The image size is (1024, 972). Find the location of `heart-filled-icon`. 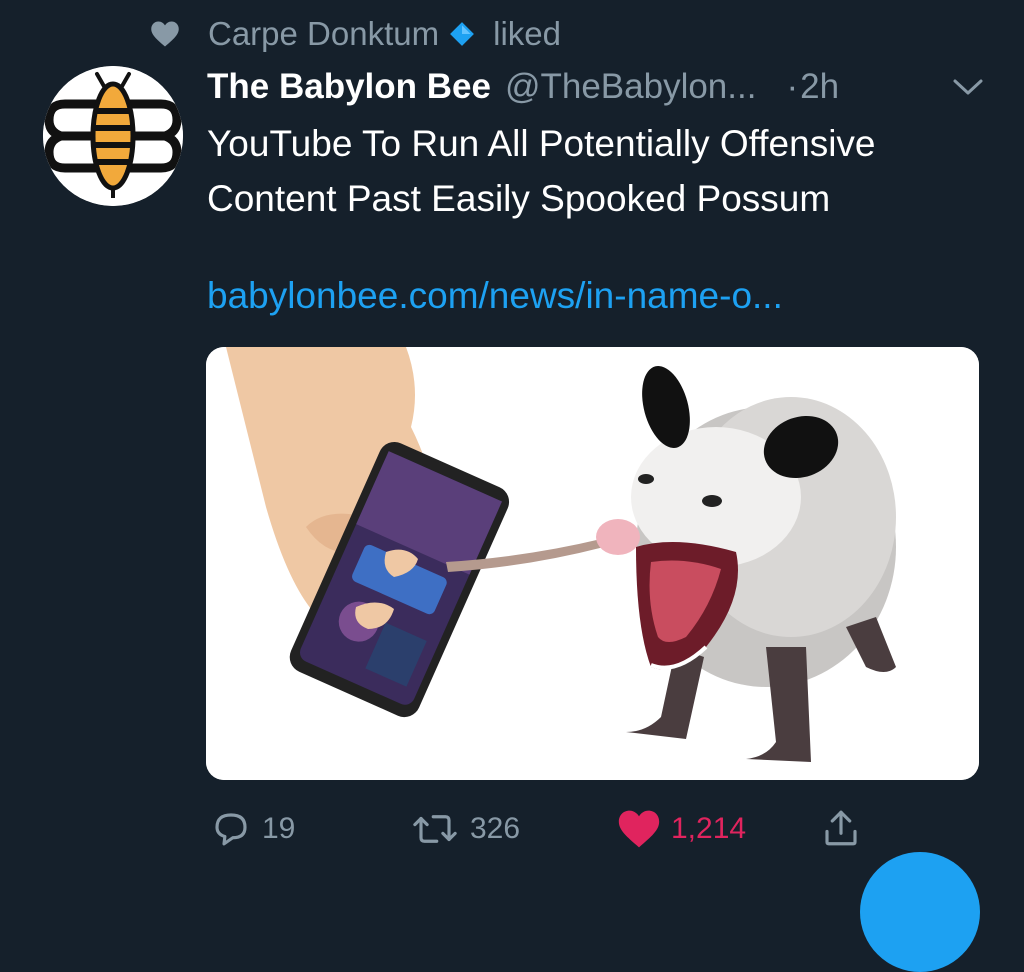

heart-filled-icon is located at coordinates (639, 829).